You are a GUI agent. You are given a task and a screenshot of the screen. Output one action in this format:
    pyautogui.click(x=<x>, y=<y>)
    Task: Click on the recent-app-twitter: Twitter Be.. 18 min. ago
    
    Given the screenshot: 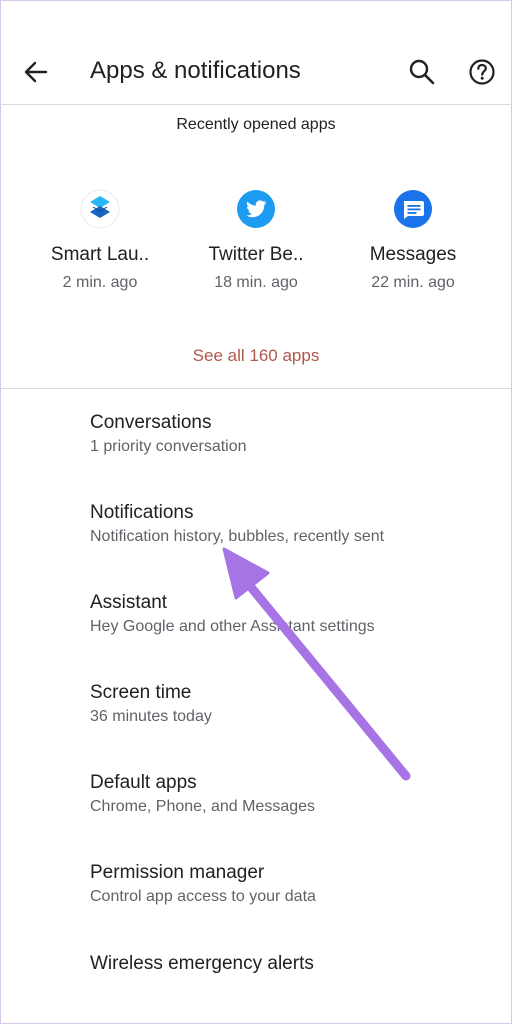 What is the action you would take?
    pyautogui.click(x=256, y=240)
    